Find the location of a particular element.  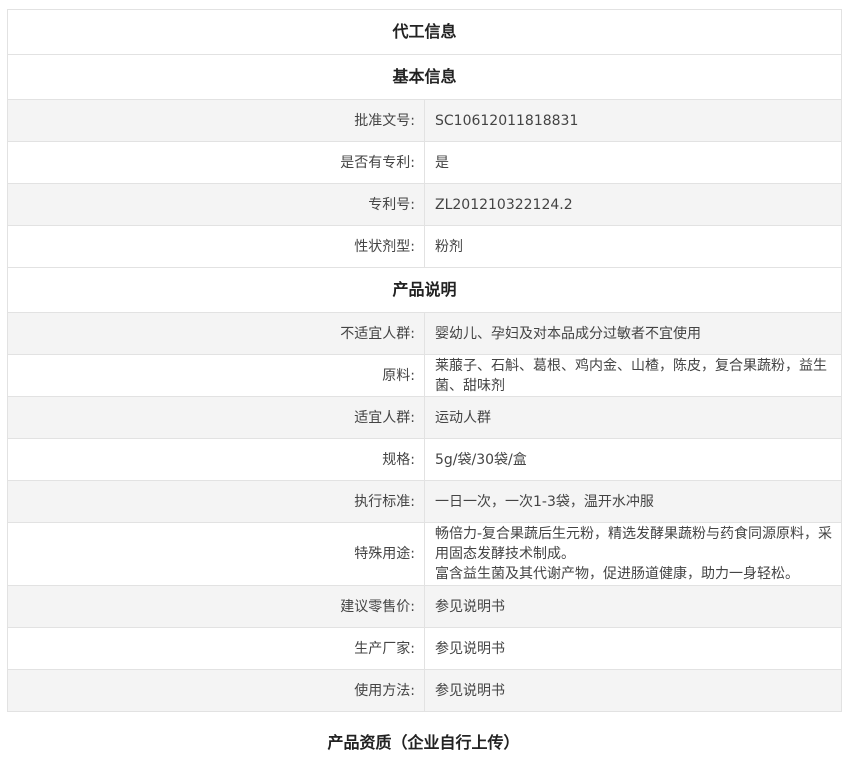

section-header-basic: 基本信息 is located at coordinates (424, 77).